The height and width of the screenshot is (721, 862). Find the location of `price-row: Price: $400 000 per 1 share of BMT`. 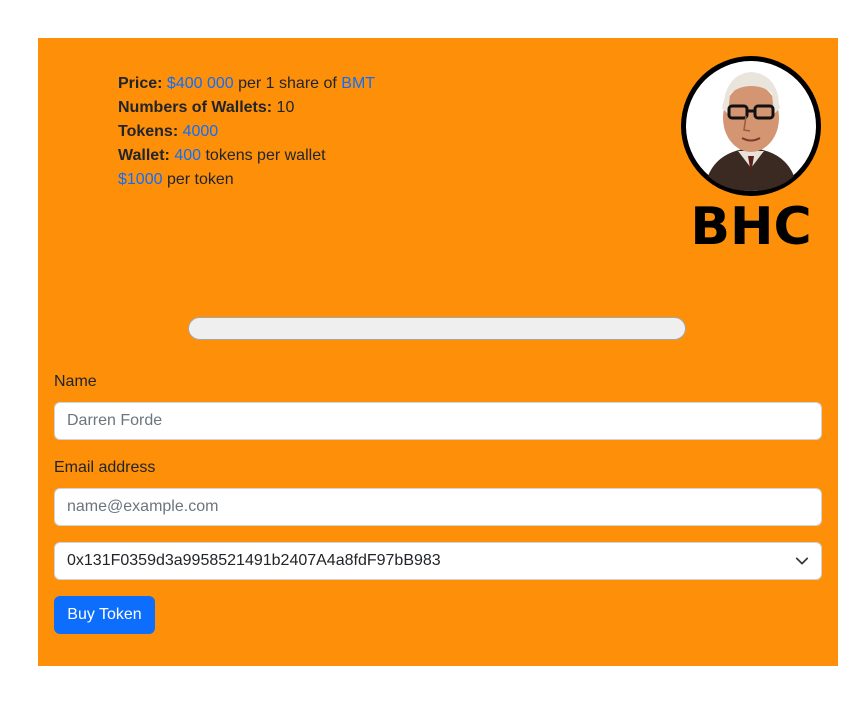

price-row: Price: $400 000 per 1 share of BMT is located at coordinates (246, 84).